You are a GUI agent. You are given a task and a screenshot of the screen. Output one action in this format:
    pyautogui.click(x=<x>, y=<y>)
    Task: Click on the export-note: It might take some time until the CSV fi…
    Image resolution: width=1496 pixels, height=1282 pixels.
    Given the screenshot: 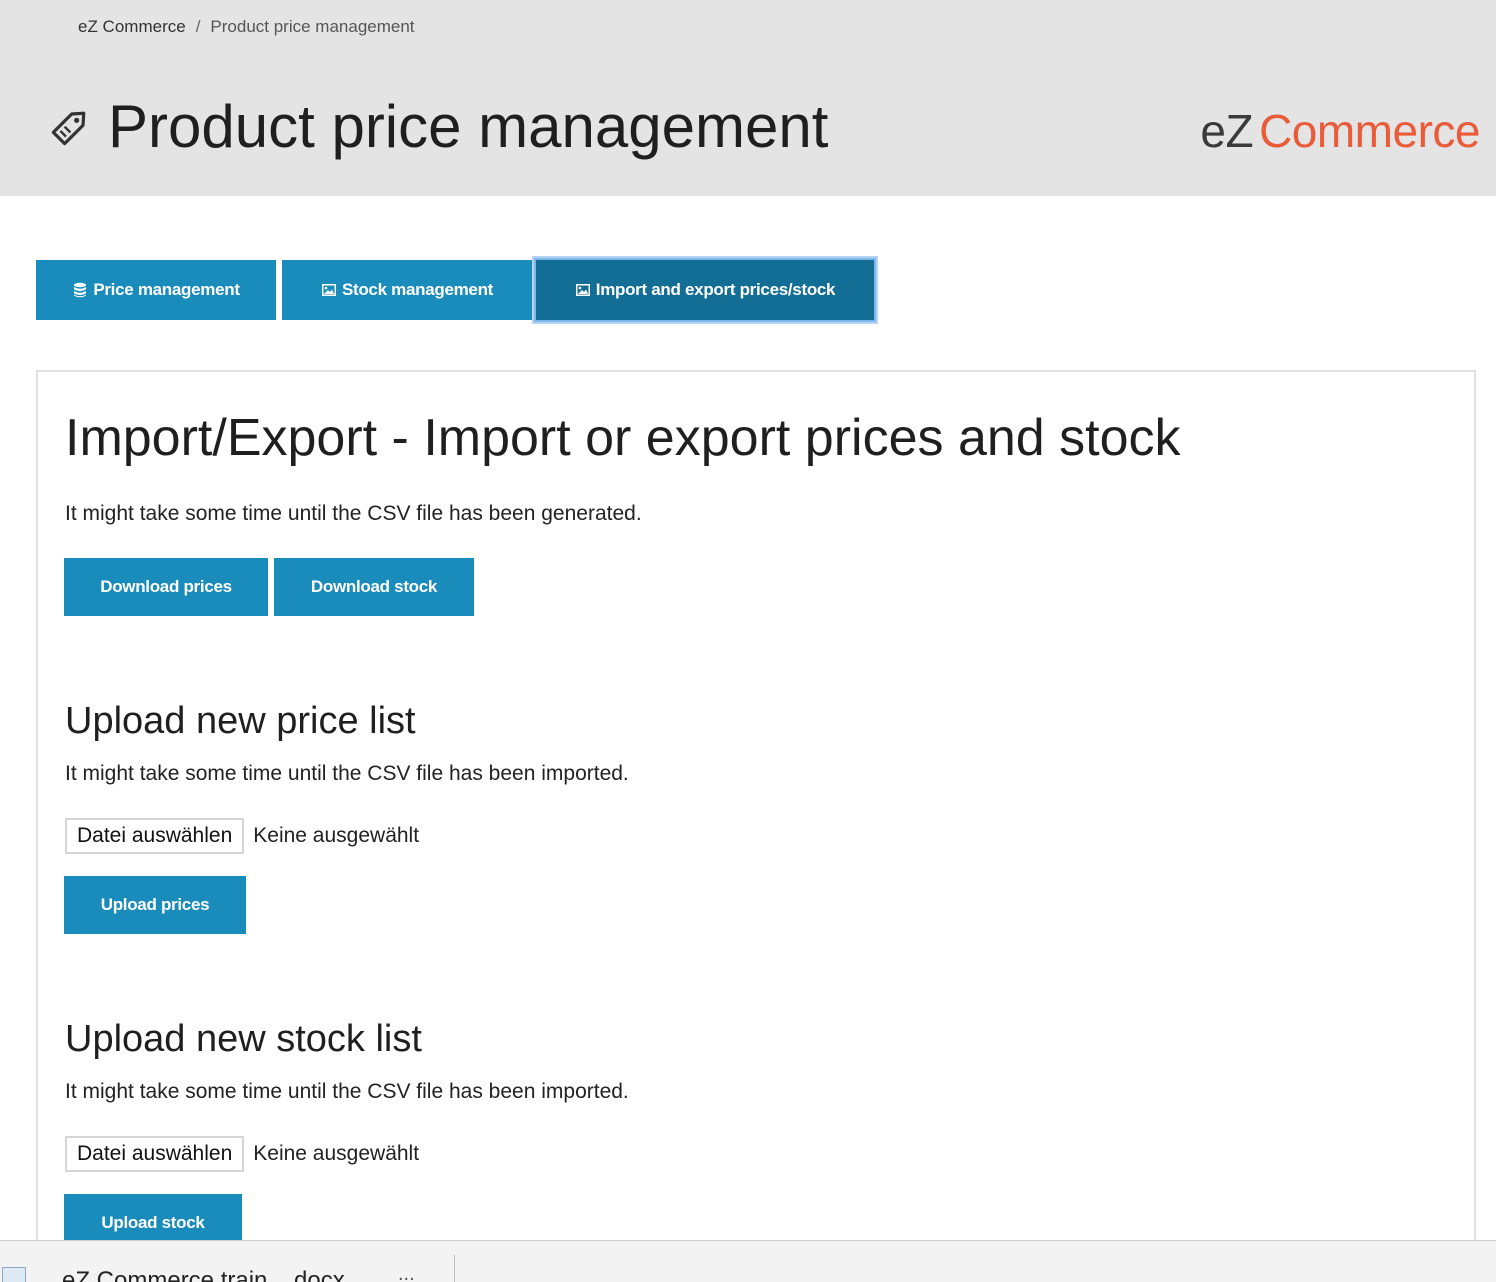 What is the action you would take?
    pyautogui.click(x=353, y=513)
    